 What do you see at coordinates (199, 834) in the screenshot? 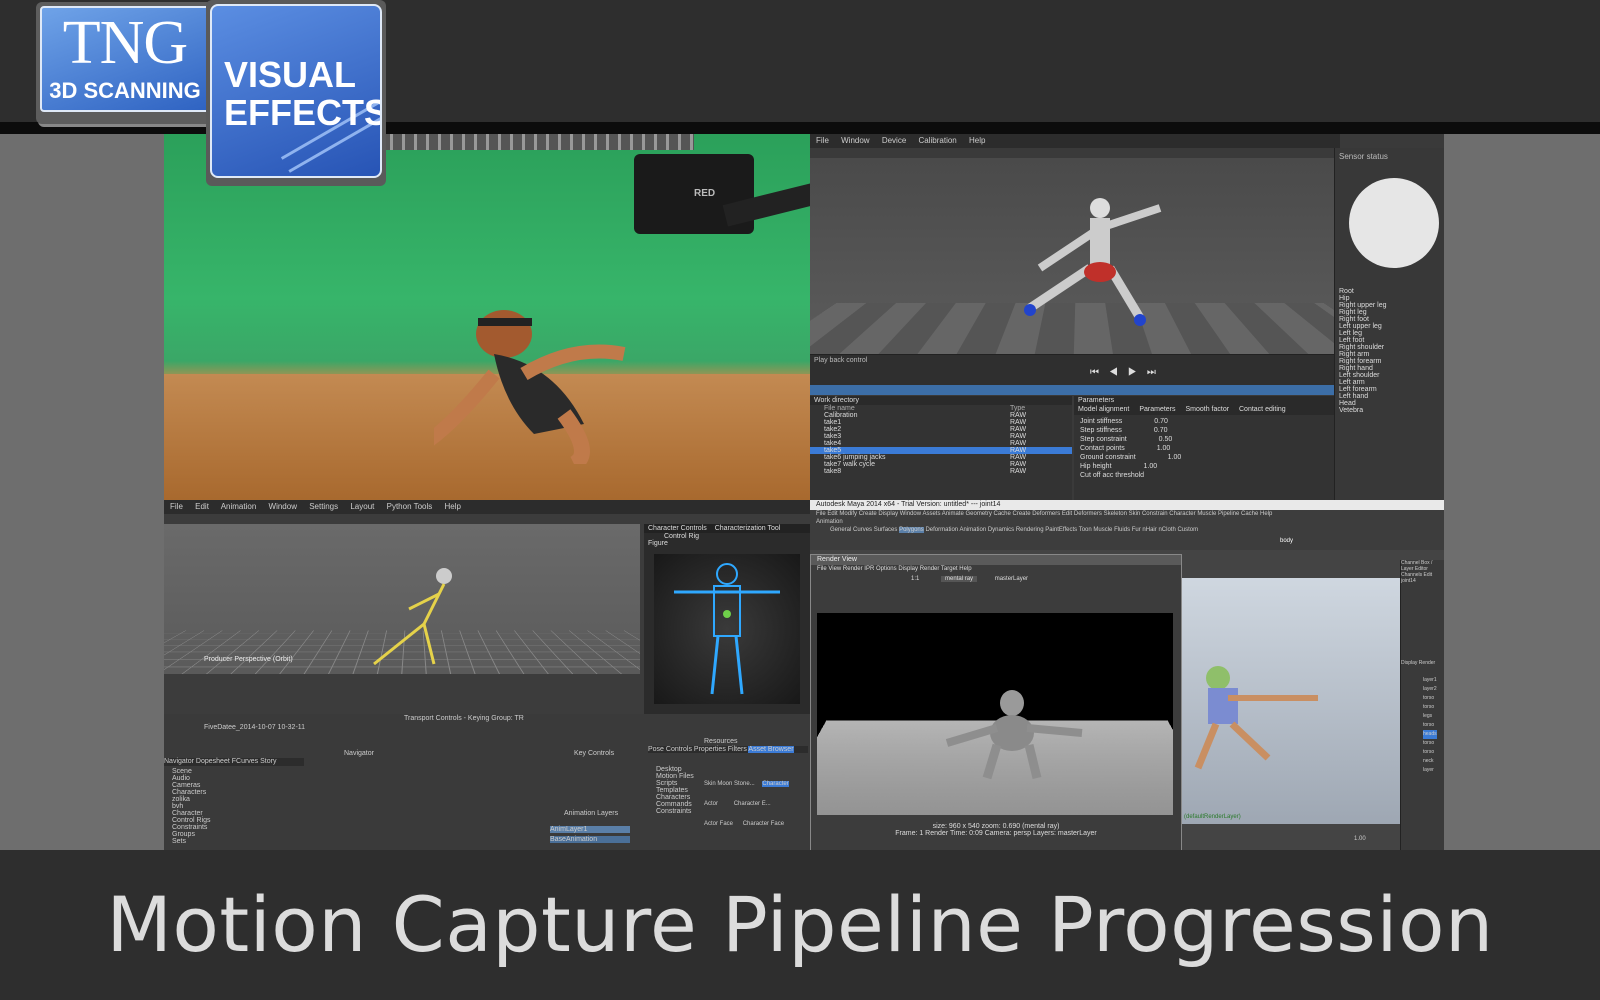
I see `tree-item: Groups` at bounding box center [199, 834].